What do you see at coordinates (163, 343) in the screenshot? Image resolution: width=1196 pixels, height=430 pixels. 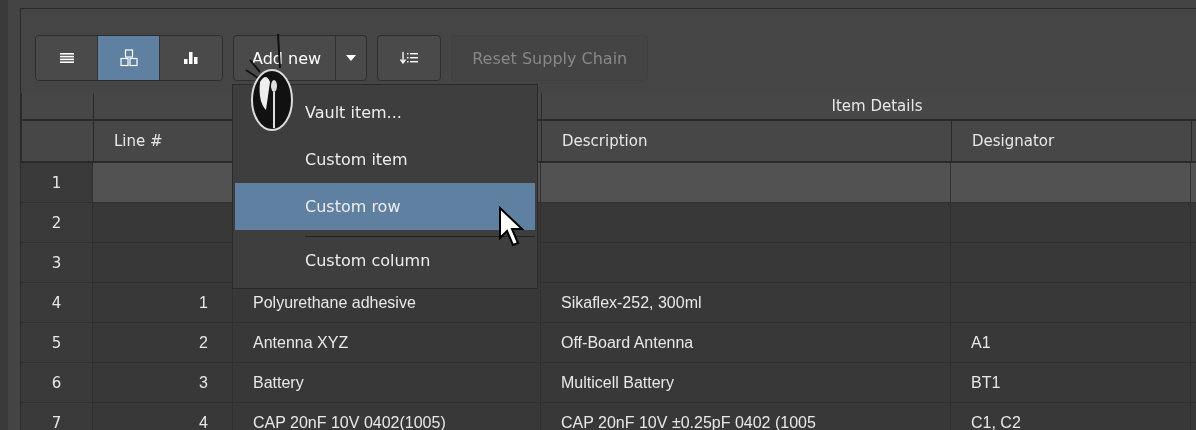 I see `table-cell: 2` at bounding box center [163, 343].